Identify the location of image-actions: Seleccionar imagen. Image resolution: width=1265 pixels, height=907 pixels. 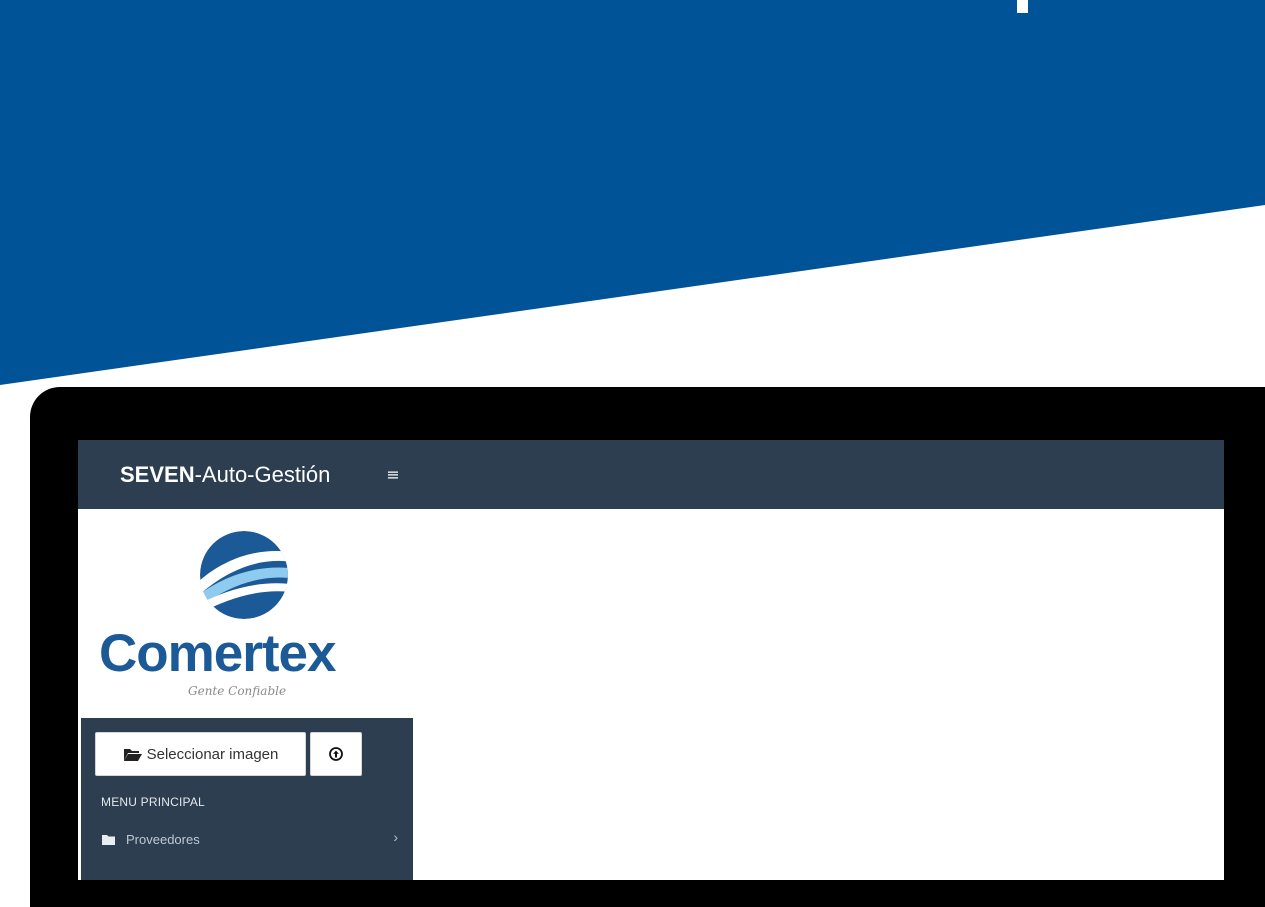
(228, 754).